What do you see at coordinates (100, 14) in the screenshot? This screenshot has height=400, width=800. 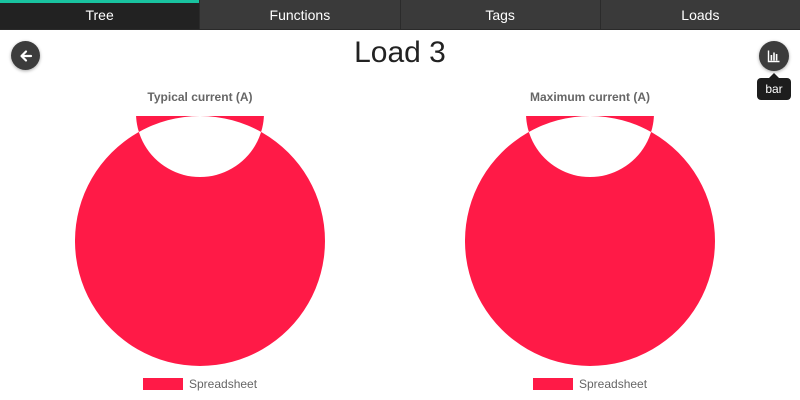 I see `tab-tree: Tree` at bounding box center [100, 14].